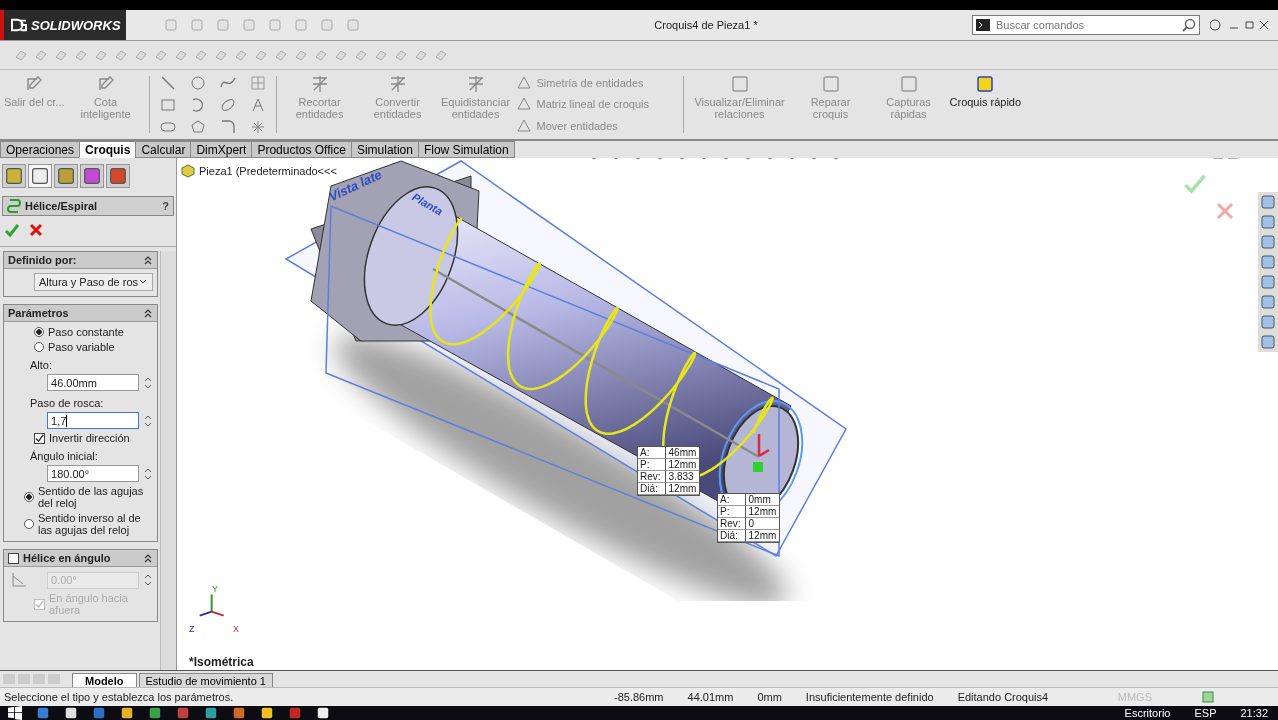 The width and height of the screenshot is (1278, 720). Describe the element at coordinates (983, 25) in the screenshot. I see `terminal-icon` at that location.